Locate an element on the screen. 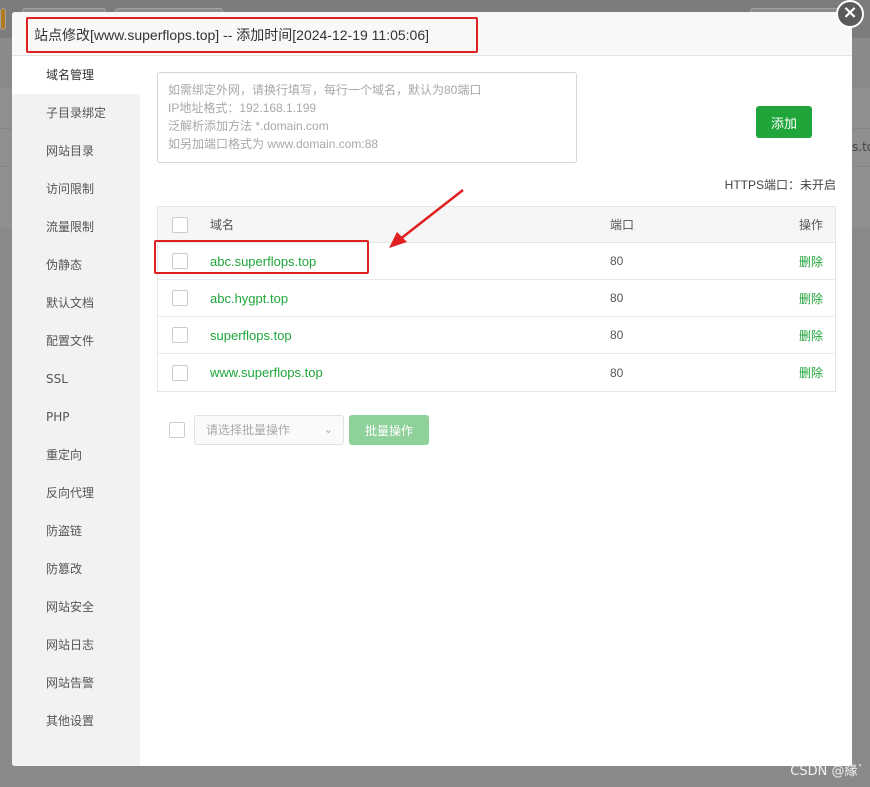  batch-select-placeholder: 请选择批量操作 is located at coordinates (248, 430).